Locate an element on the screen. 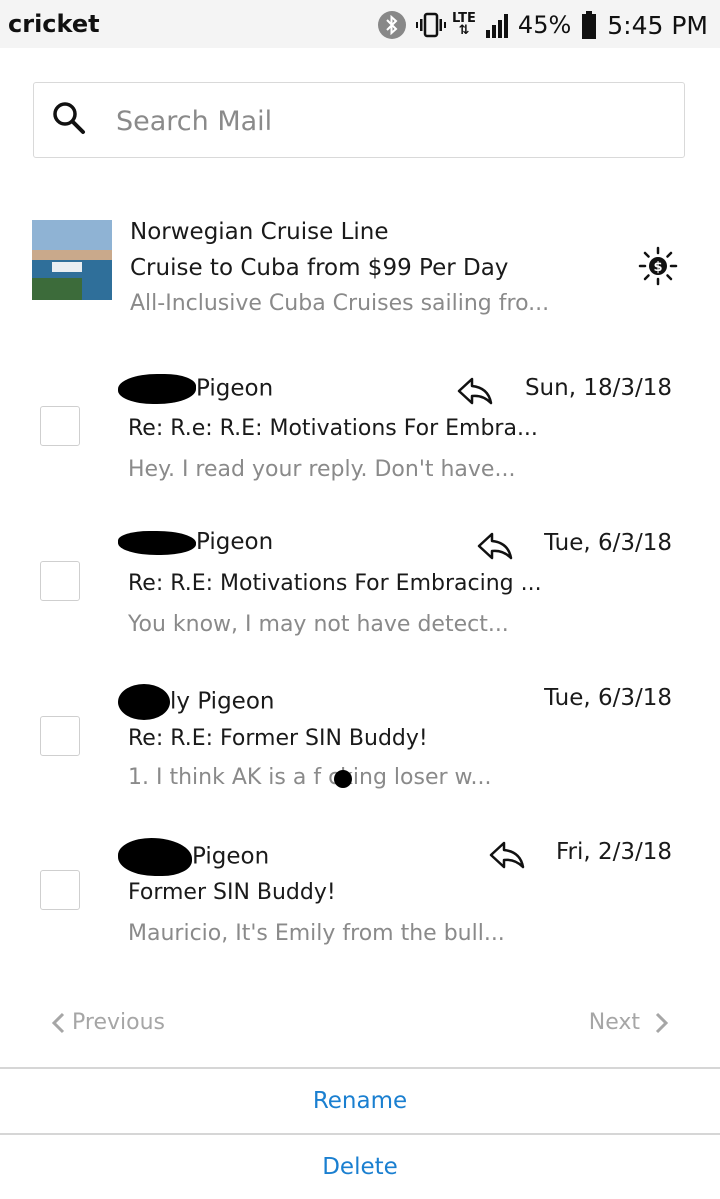 The width and height of the screenshot is (720, 1199). message-date: Fri, 2/3/18 is located at coordinates (613, 852).